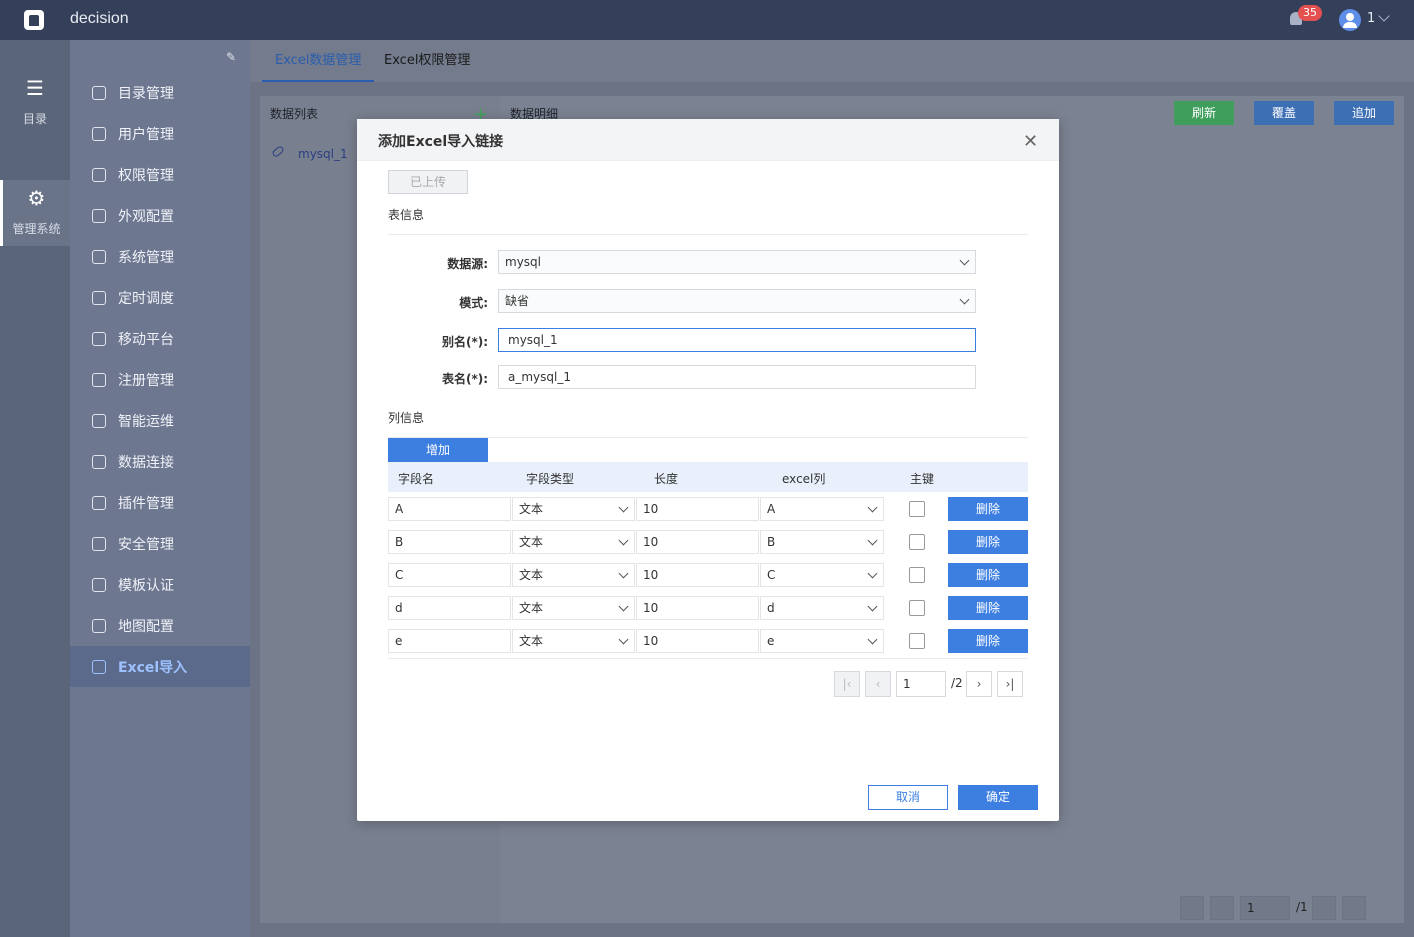 This screenshot has width=1414, height=937. Describe the element at coordinates (737, 340) in the screenshot. I see `alias-input: mysql_1` at that location.